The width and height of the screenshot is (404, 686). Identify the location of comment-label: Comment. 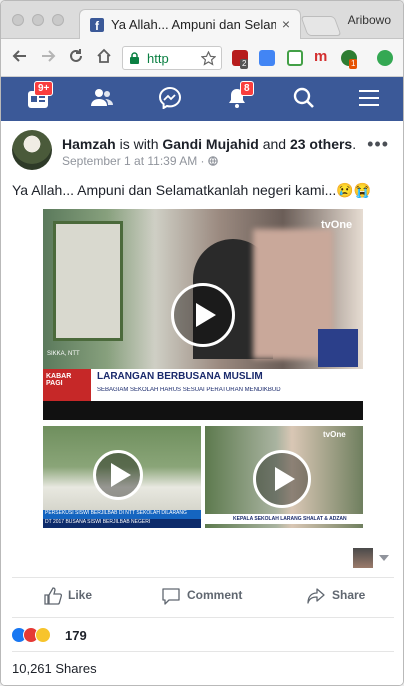
(215, 595).